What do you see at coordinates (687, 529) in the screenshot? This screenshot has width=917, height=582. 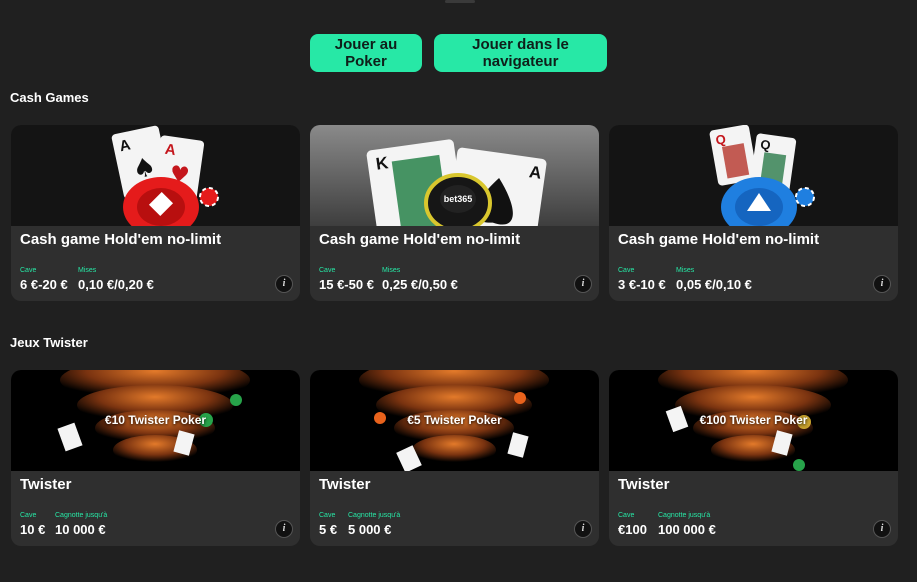 I see `jackpot-value: 100 000 €` at bounding box center [687, 529].